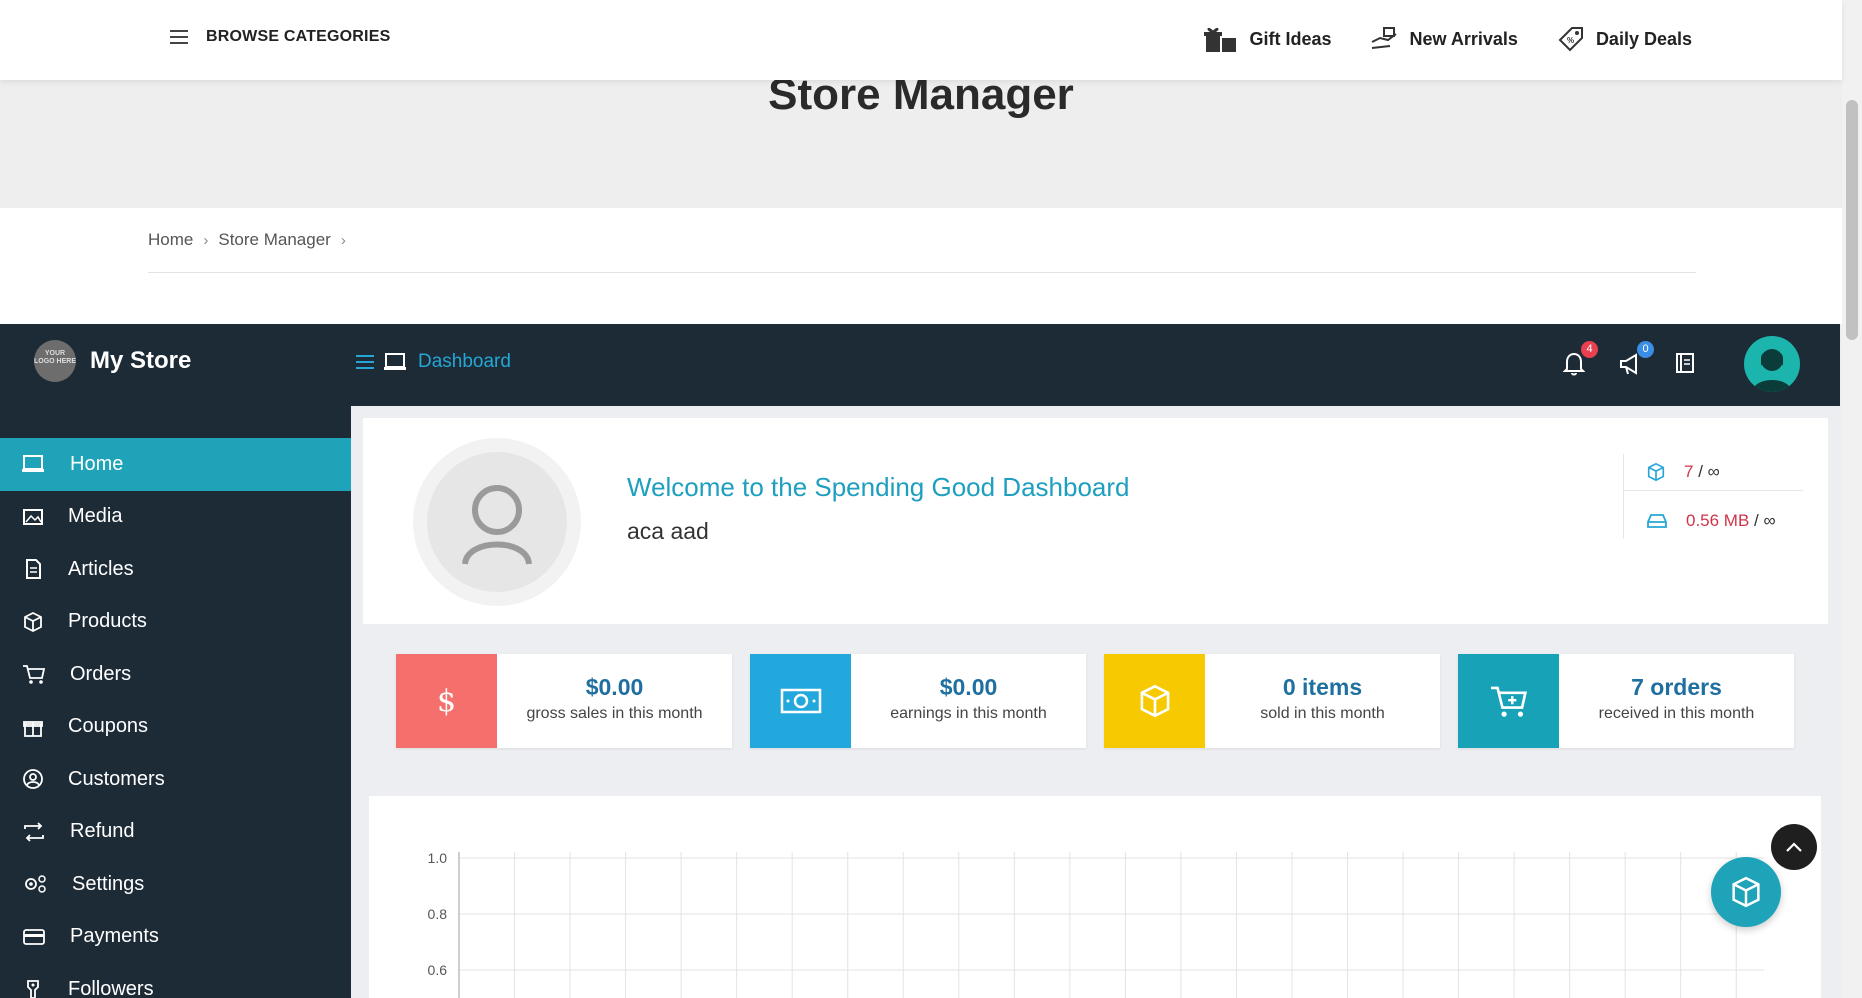  What do you see at coordinates (1322, 713) in the screenshot?
I see `items-sold-label: sold in this month` at bounding box center [1322, 713].